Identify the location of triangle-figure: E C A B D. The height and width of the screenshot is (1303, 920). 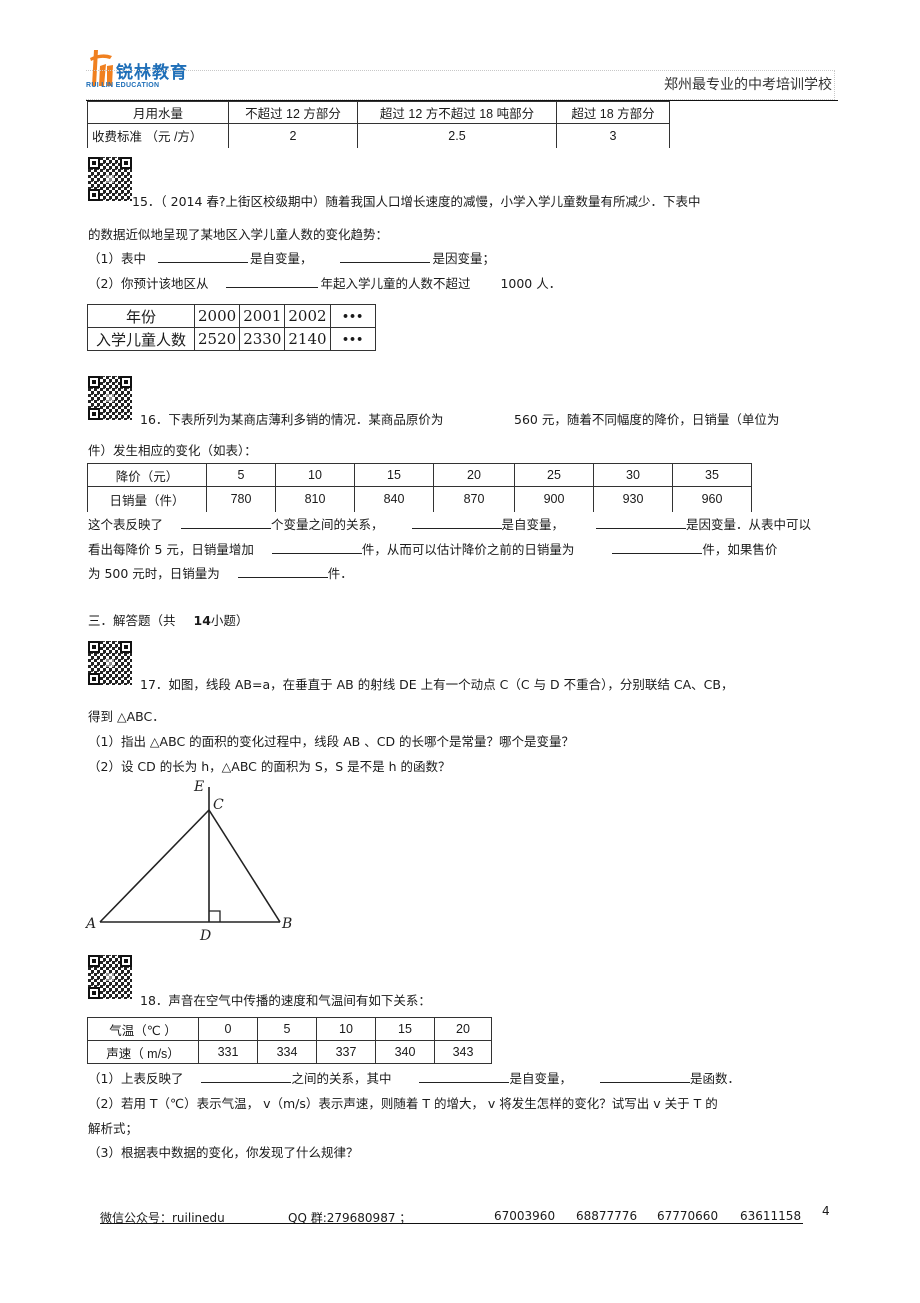
(188, 861).